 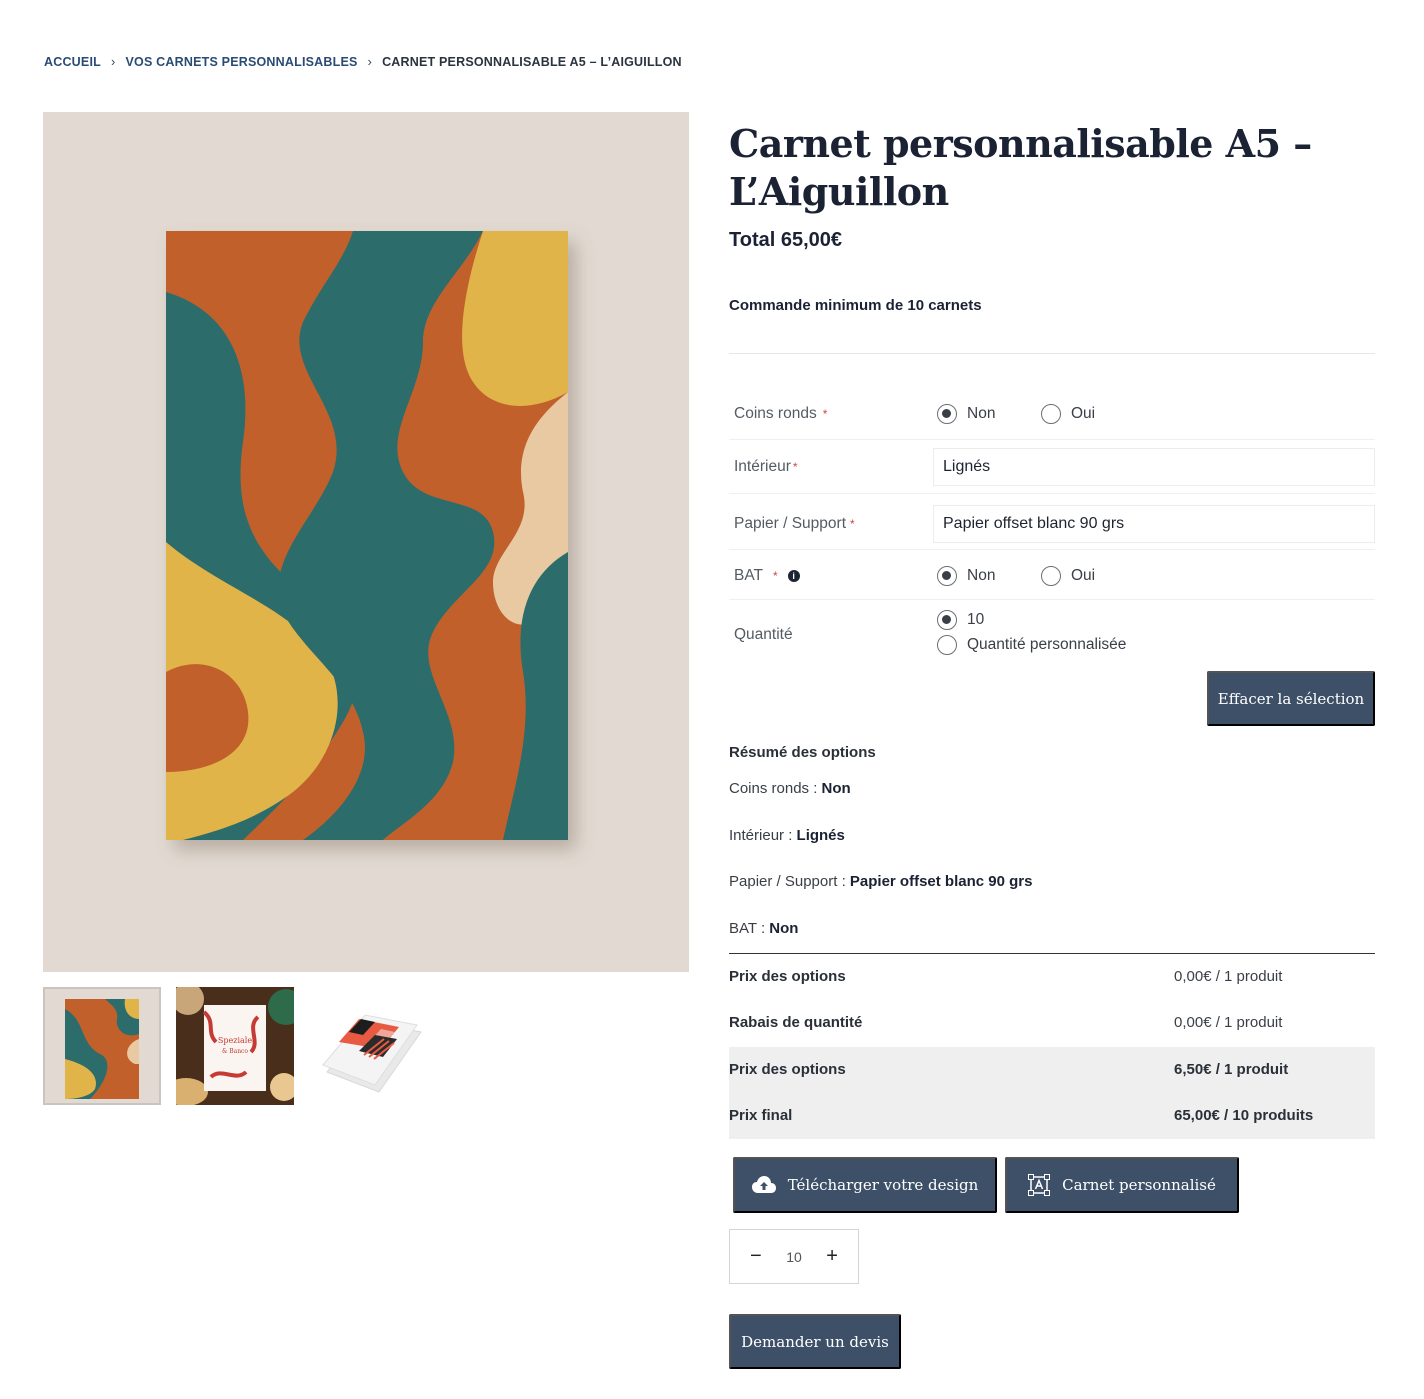 I want to click on bat-radio-non: Non, so click(x=966, y=576).